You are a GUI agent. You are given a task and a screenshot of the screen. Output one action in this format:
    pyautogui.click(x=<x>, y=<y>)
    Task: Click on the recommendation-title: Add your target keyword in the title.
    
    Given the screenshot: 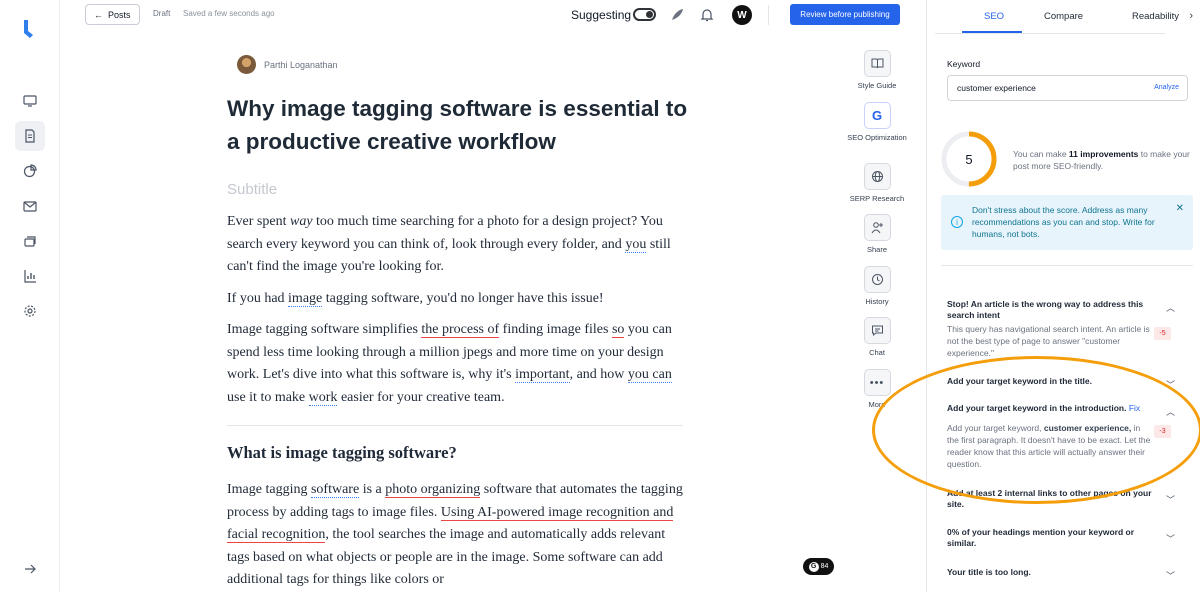 What is the action you would take?
    pyautogui.click(x=1019, y=381)
    